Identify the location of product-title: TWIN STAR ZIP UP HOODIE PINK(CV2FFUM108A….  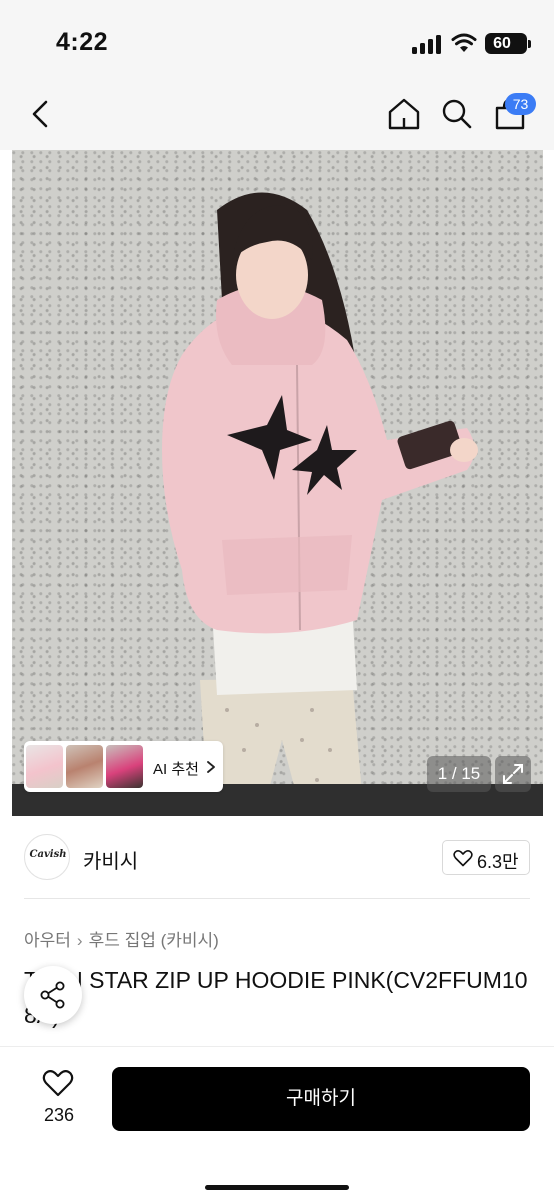
(276, 997).